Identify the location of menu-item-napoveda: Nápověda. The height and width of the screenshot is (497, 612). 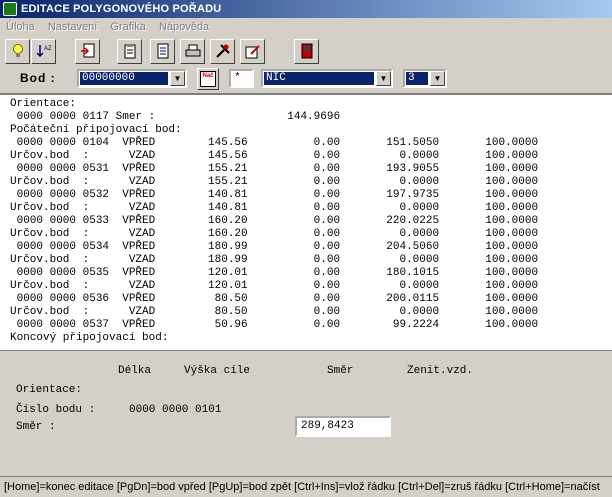
(184, 27).